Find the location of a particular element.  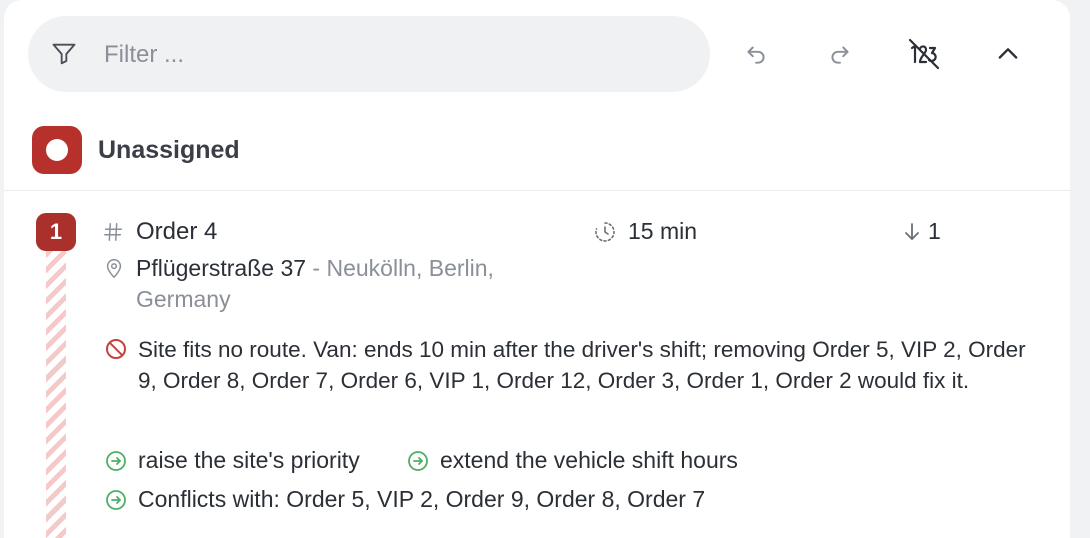

redo-button is located at coordinates (840, 54).